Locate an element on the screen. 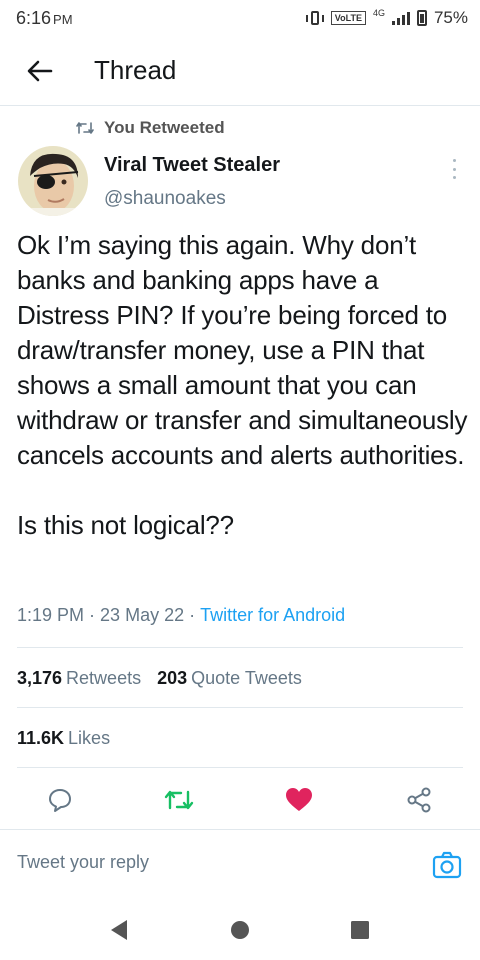  battery-percent: 75% is located at coordinates (450, 17).